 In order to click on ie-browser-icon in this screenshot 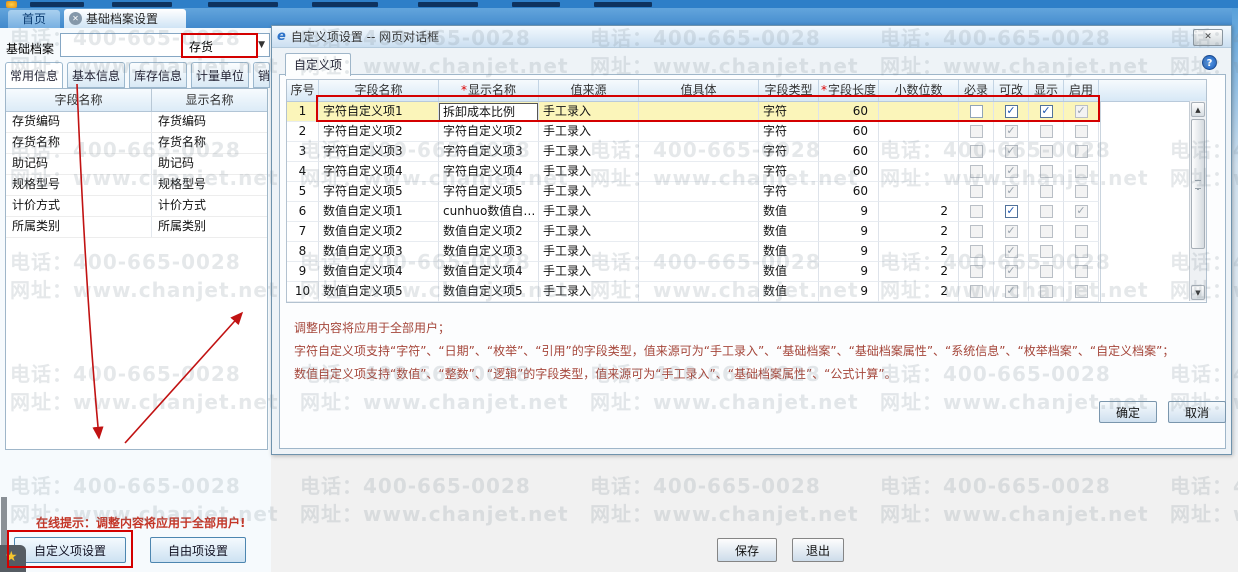, I will do `click(281, 36)`.